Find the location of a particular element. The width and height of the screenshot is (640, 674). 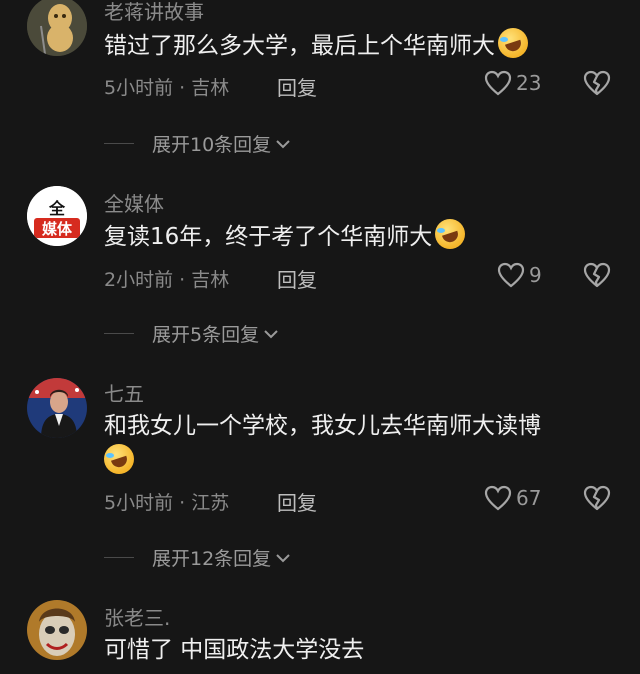

comment-text-content: 可惜了 中国政法大学没去 is located at coordinates (234, 650).